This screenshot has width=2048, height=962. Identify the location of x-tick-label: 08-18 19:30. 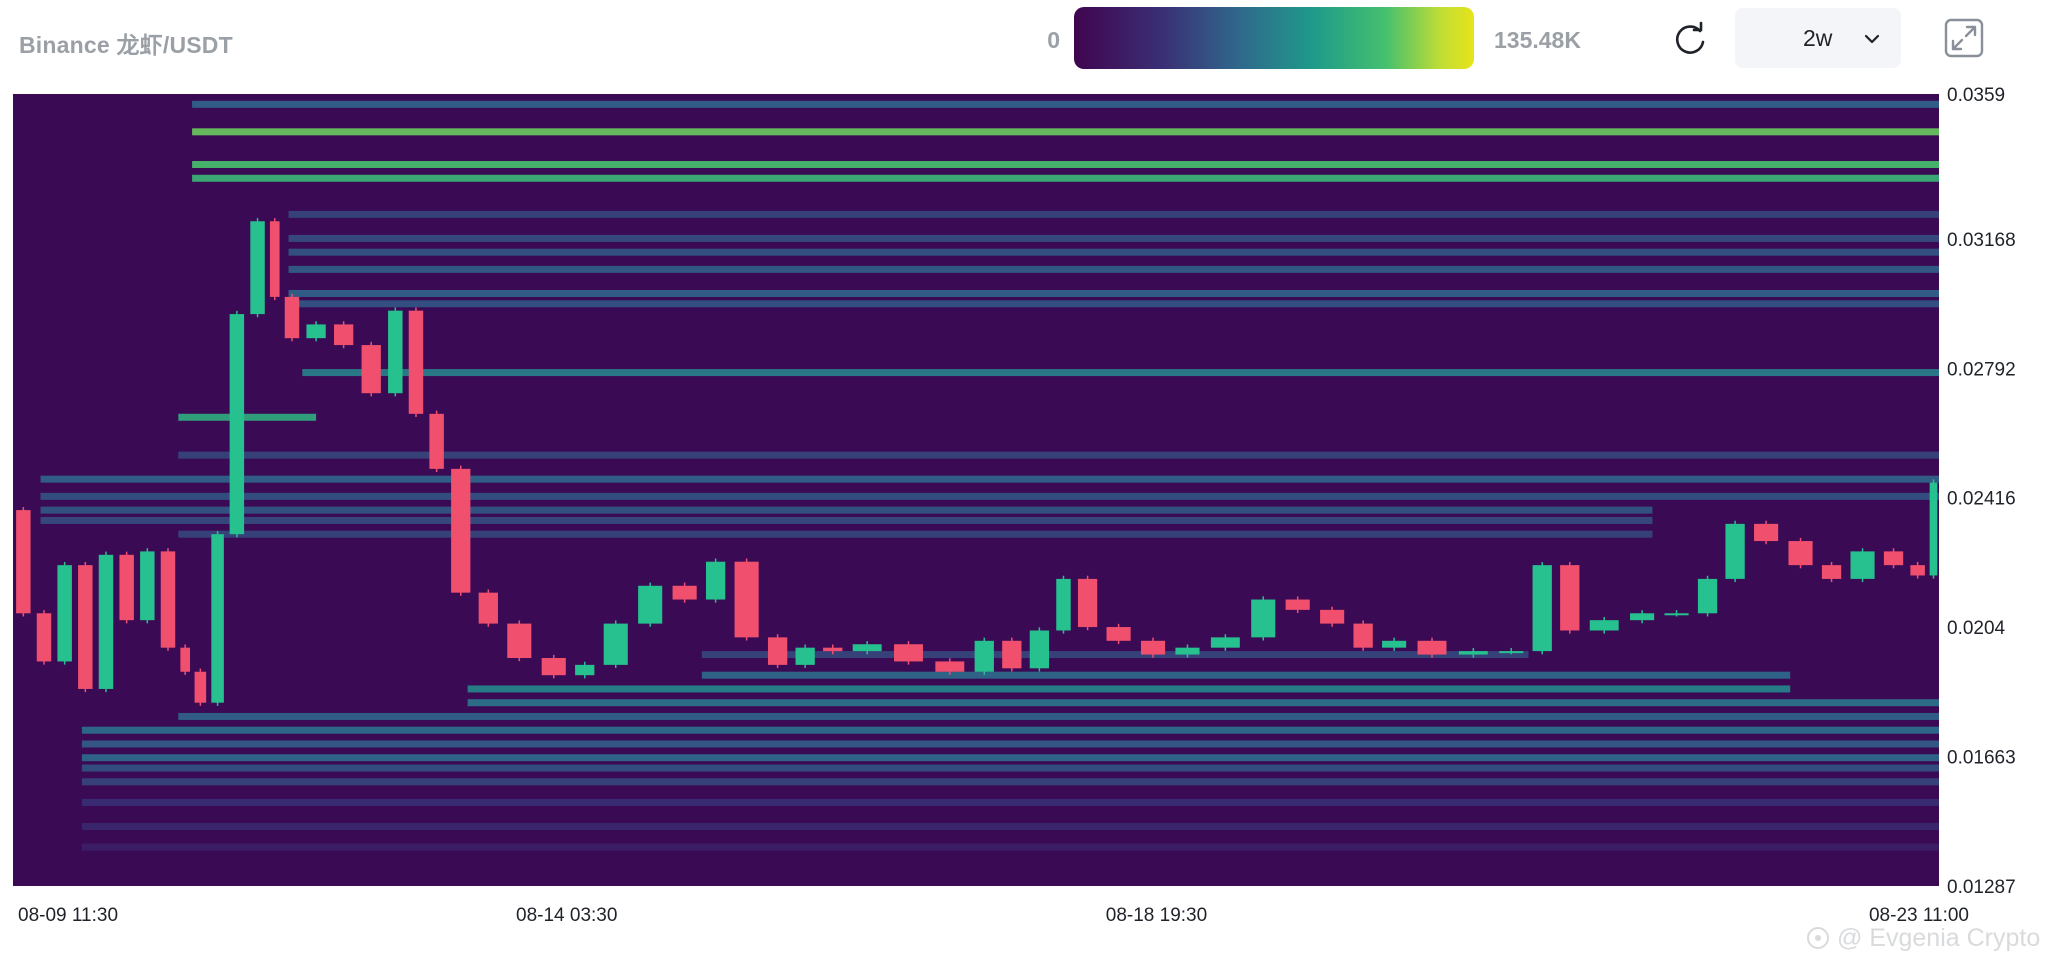
(1156, 914).